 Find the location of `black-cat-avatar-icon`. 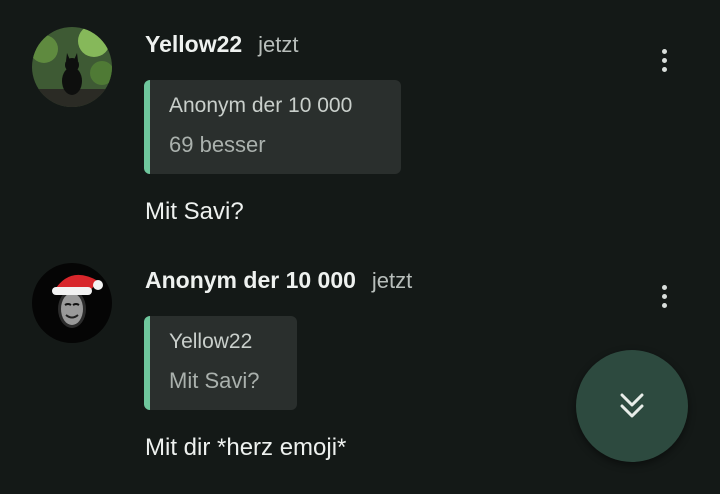

black-cat-avatar-icon is located at coordinates (72, 67).